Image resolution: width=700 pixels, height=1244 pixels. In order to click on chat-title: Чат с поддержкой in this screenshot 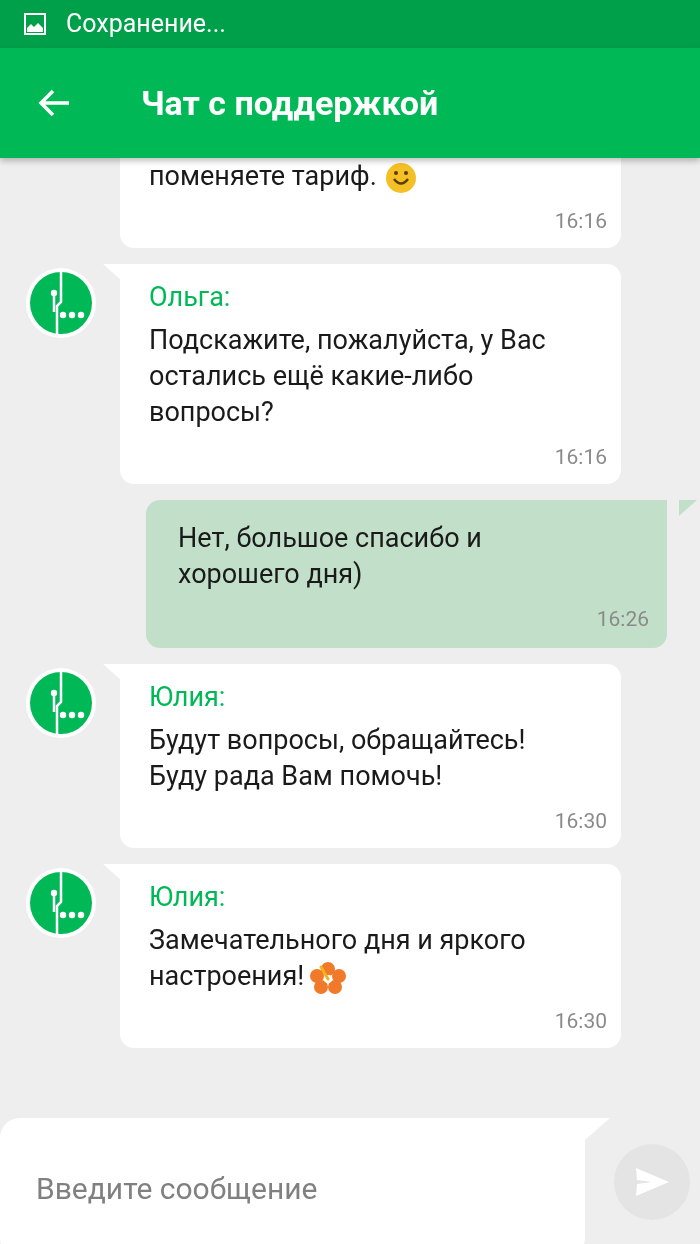, I will do `click(290, 103)`.